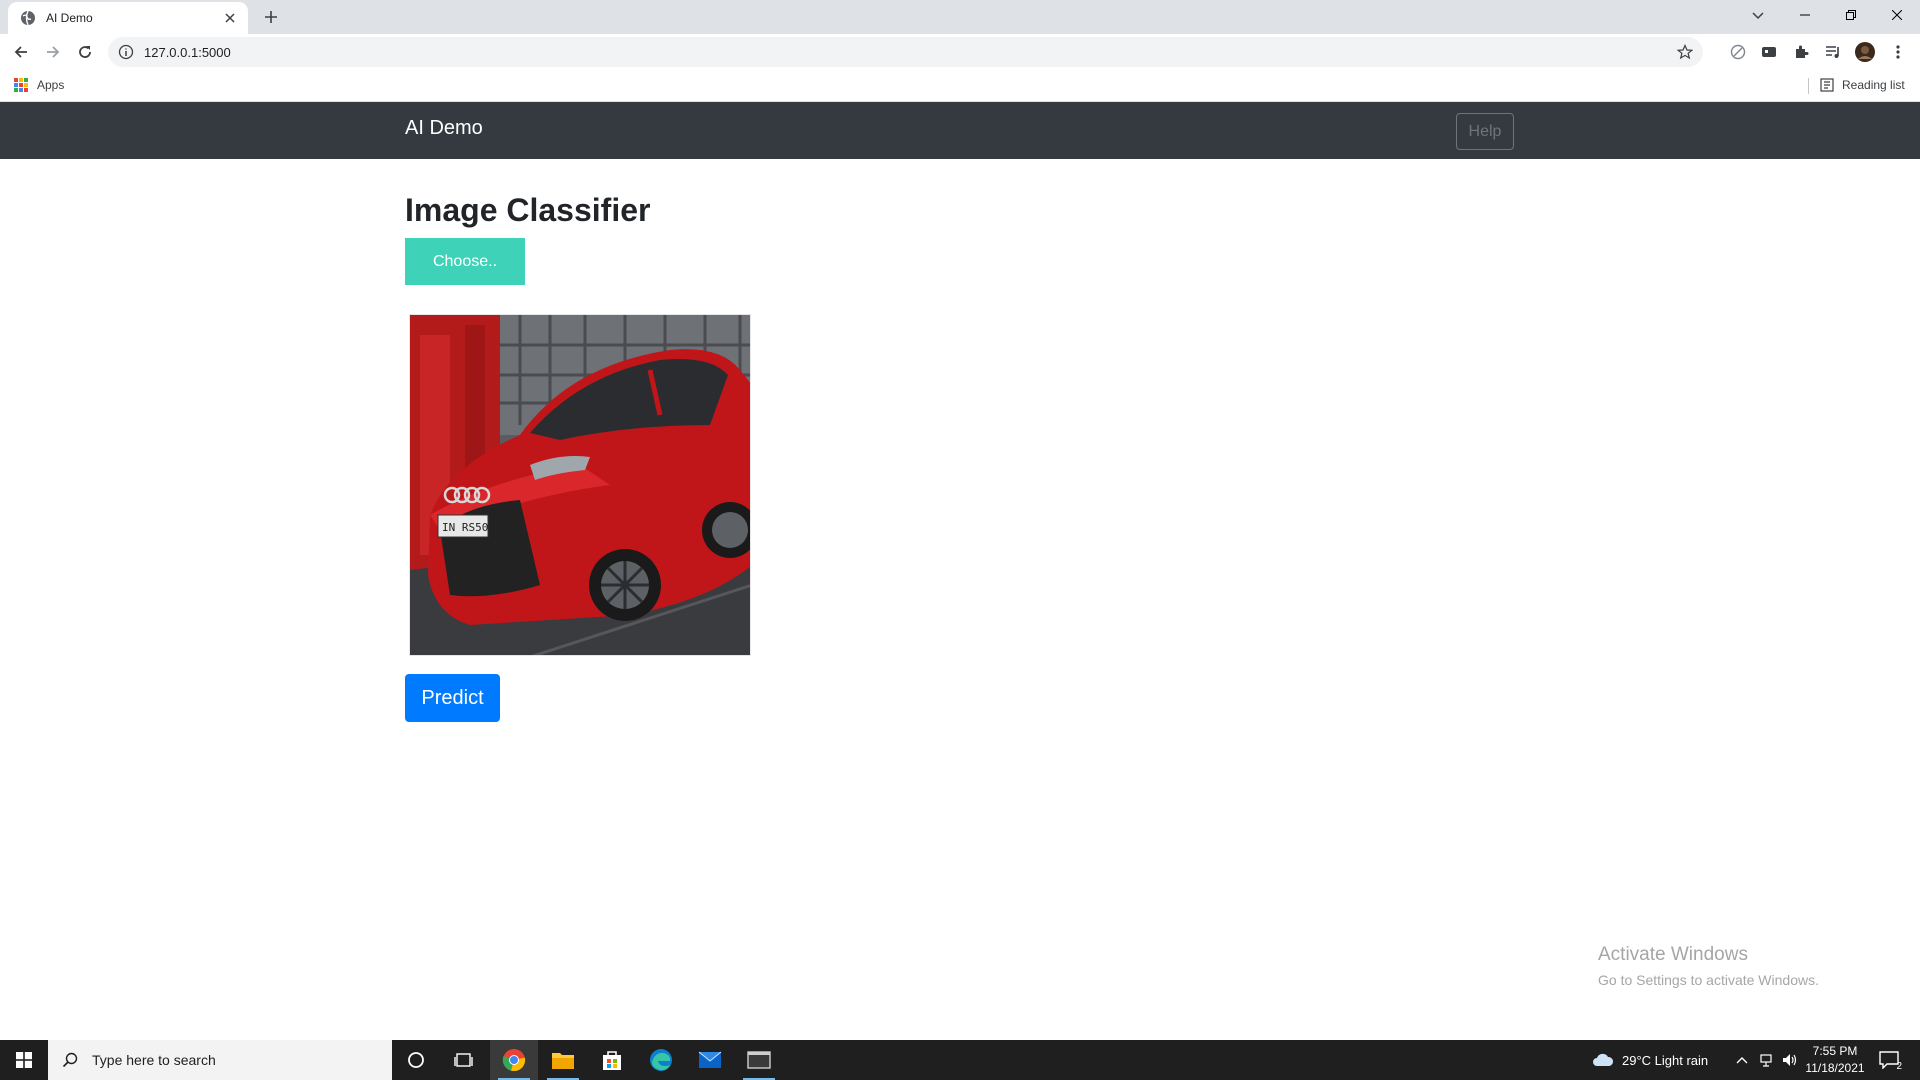 The width and height of the screenshot is (1920, 1080). I want to click on notification-icon: 2, so click(1890, 1061).